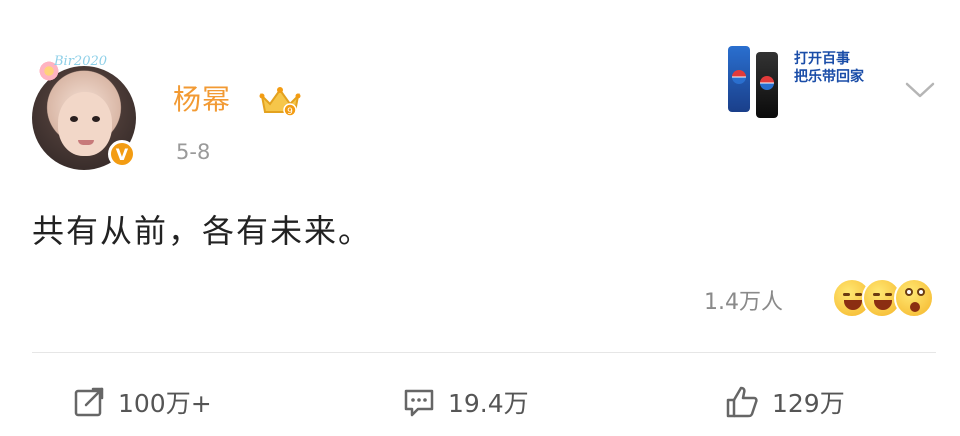  What do you see at coordinates (81, 61) in the screenshot?
I see `avatar-frame-text: Bir2020` at bounding box center [81, 61].